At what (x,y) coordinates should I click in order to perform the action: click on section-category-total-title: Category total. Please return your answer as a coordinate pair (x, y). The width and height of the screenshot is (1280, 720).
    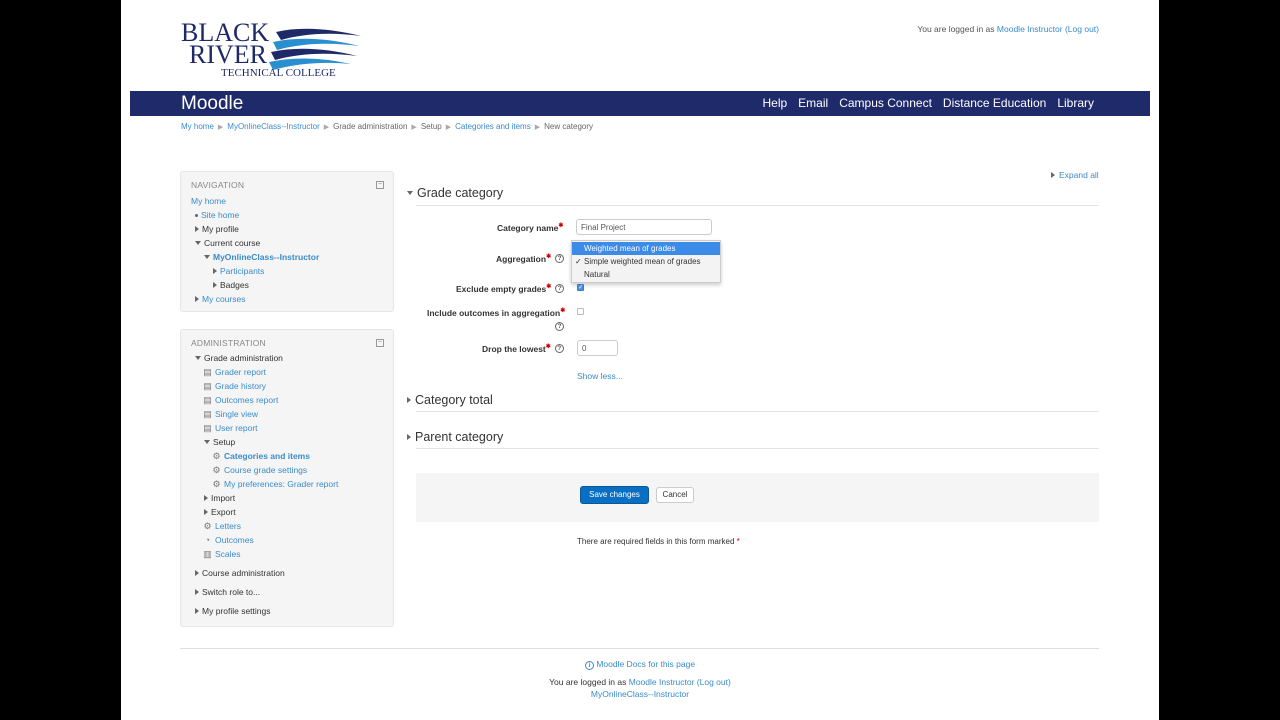
    Looking at the image, I should click on (454, 400).